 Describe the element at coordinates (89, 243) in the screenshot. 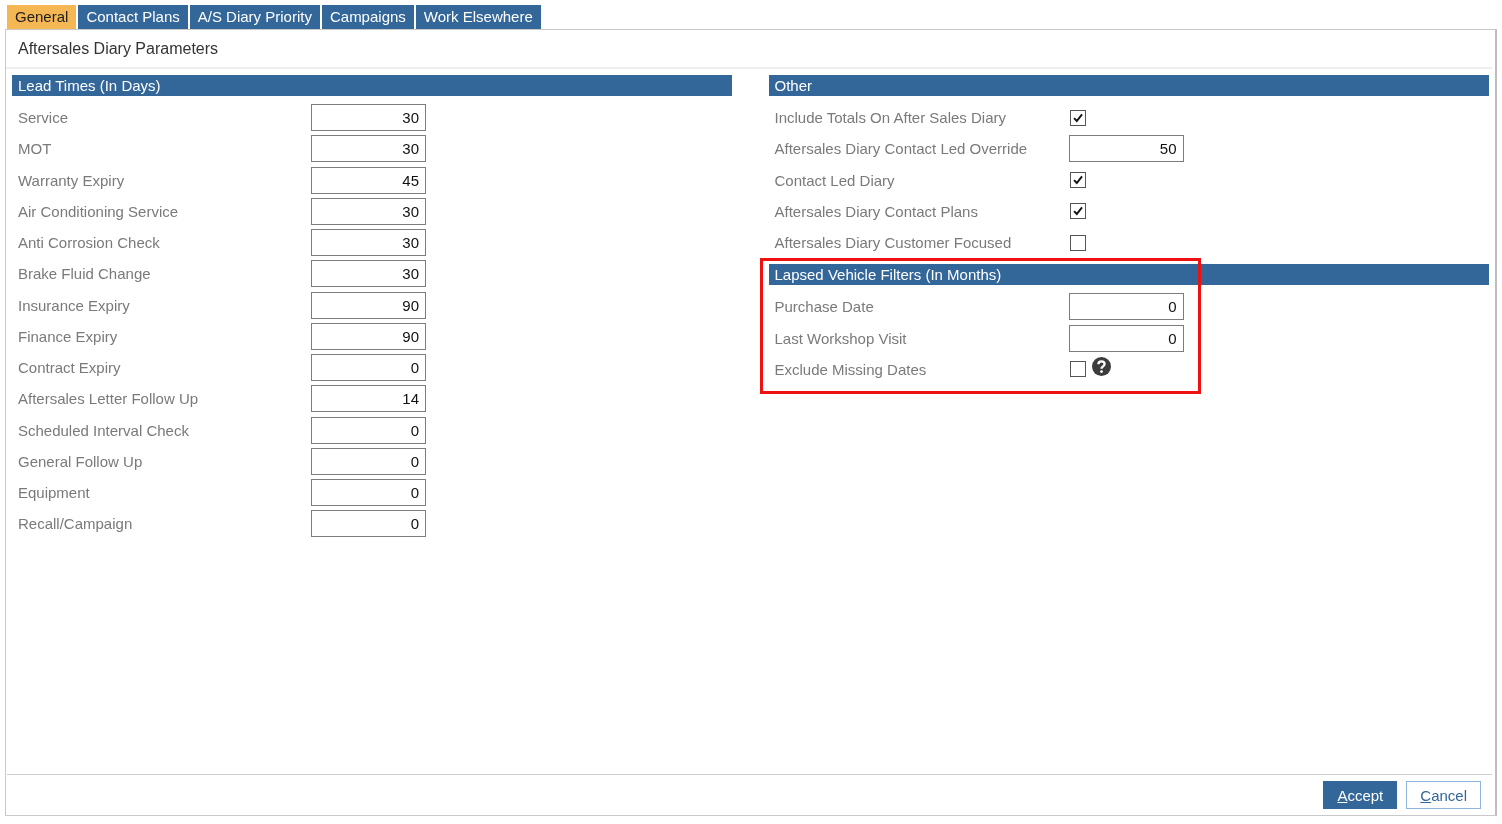

I see `field-label: Anti Corrosion Check` at that location.